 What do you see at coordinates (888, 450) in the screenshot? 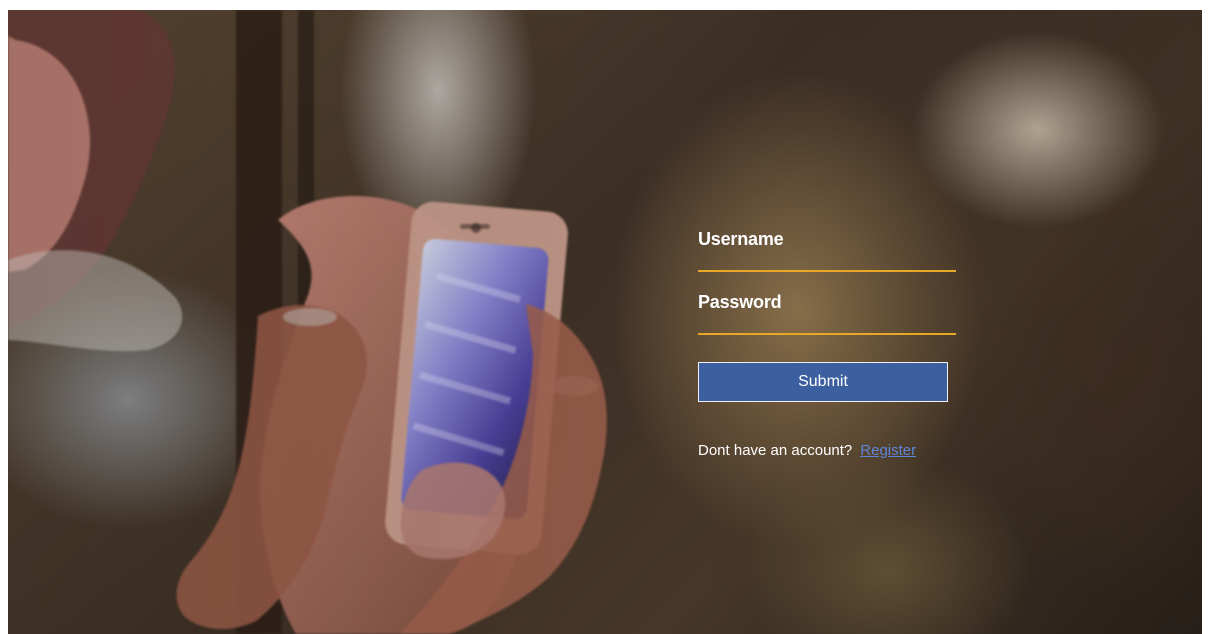
I see `register-link: Register` at bounding box center [888, 450].